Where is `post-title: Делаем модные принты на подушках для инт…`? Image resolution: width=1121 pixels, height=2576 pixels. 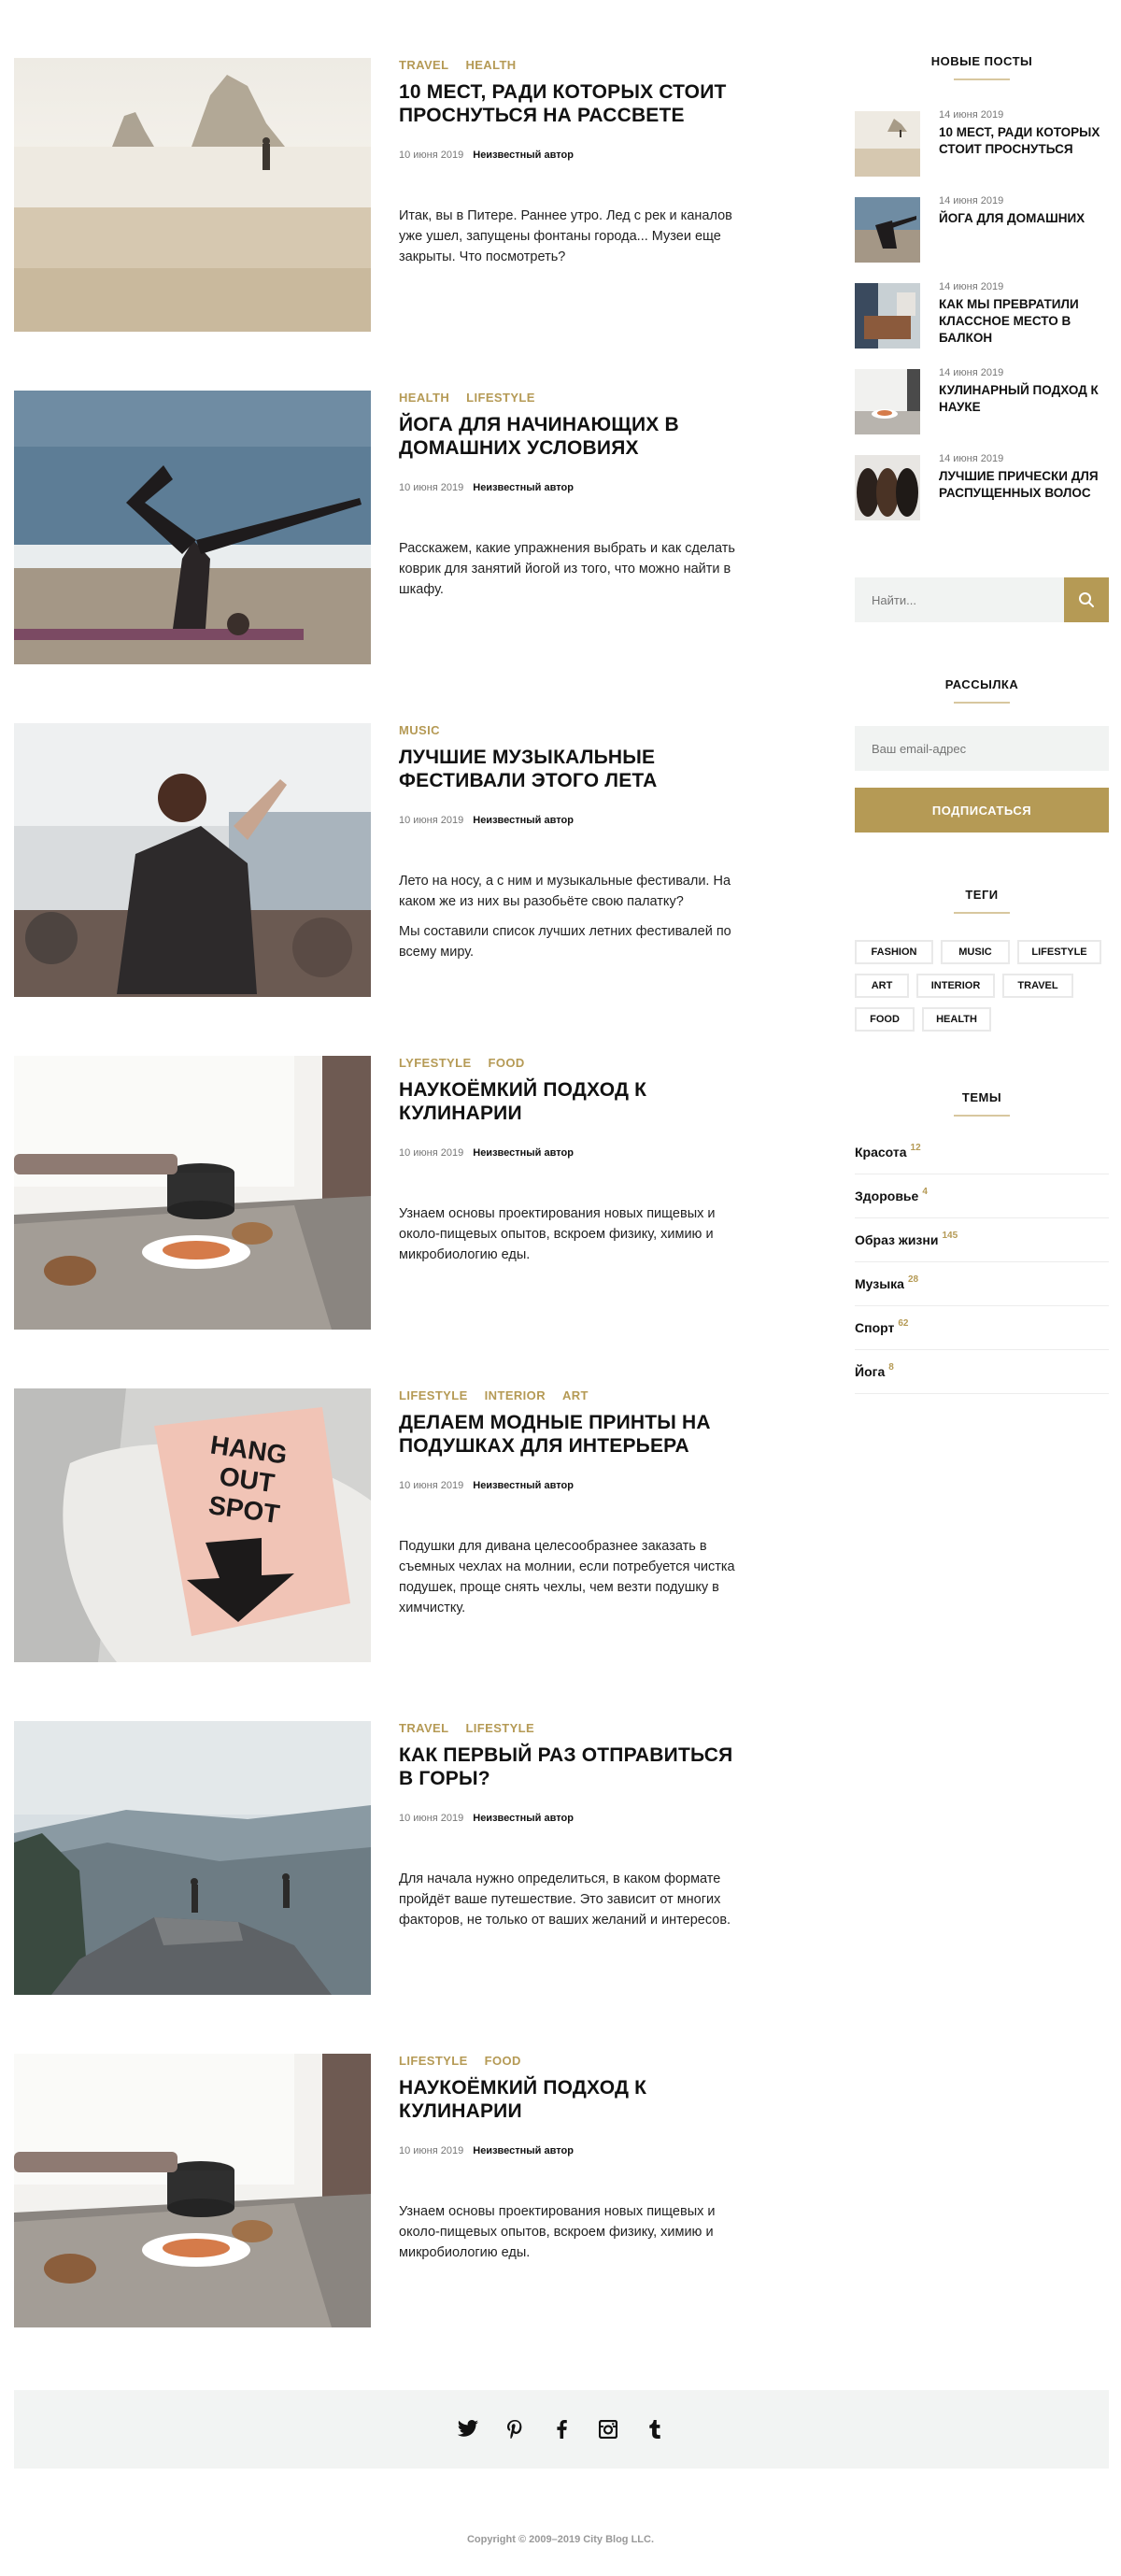 post-title: Делаем модные принты на подушках для инт… is located at coordinates (567, 1435).